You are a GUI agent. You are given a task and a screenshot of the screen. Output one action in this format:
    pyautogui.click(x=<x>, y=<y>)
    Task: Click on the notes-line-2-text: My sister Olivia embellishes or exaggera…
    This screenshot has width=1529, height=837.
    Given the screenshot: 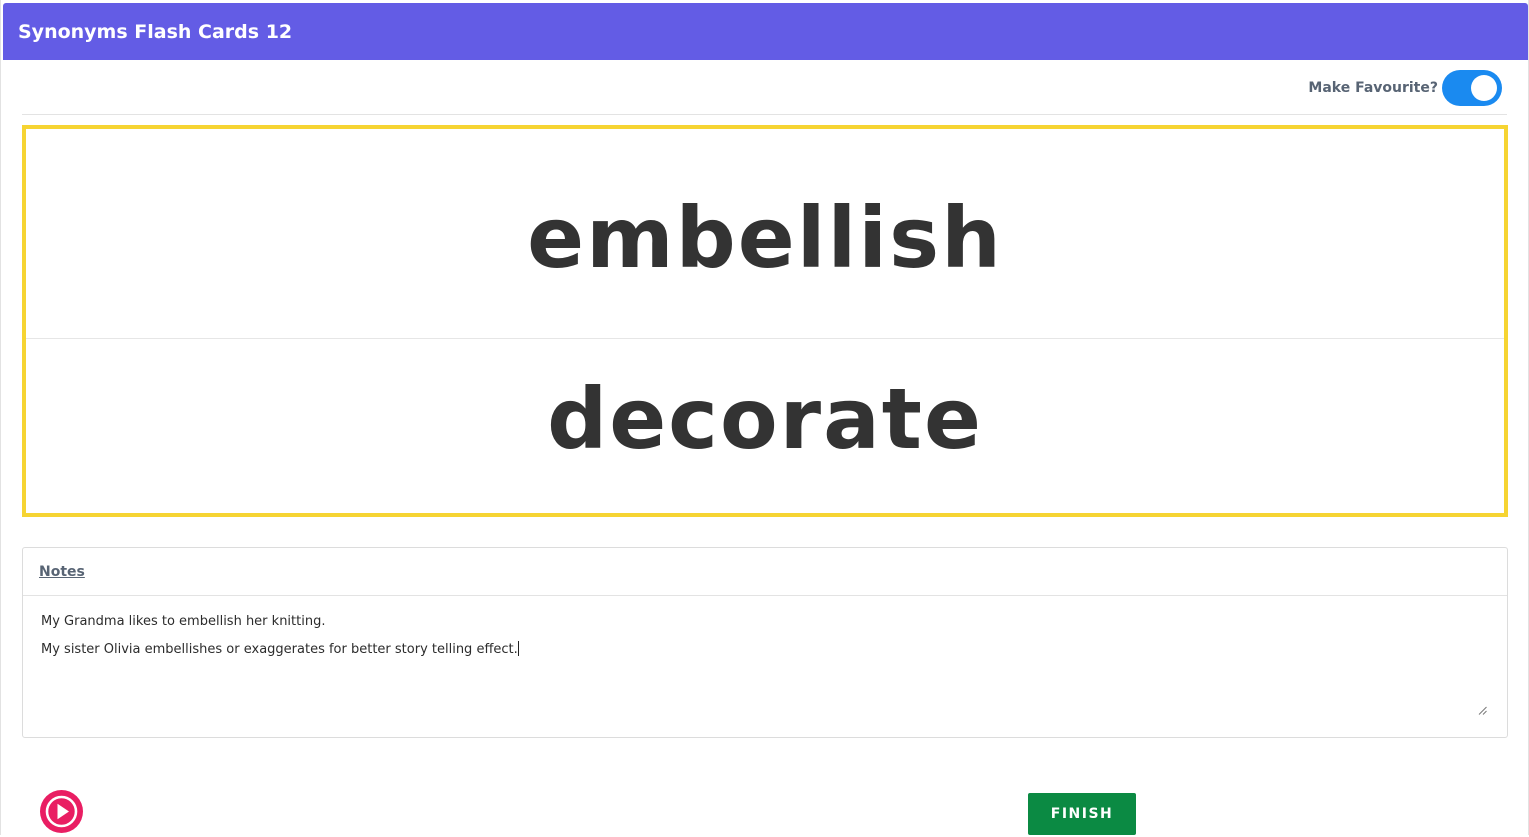 What is the action you would take?
    pyautogui.click(x=279, y=649)
    